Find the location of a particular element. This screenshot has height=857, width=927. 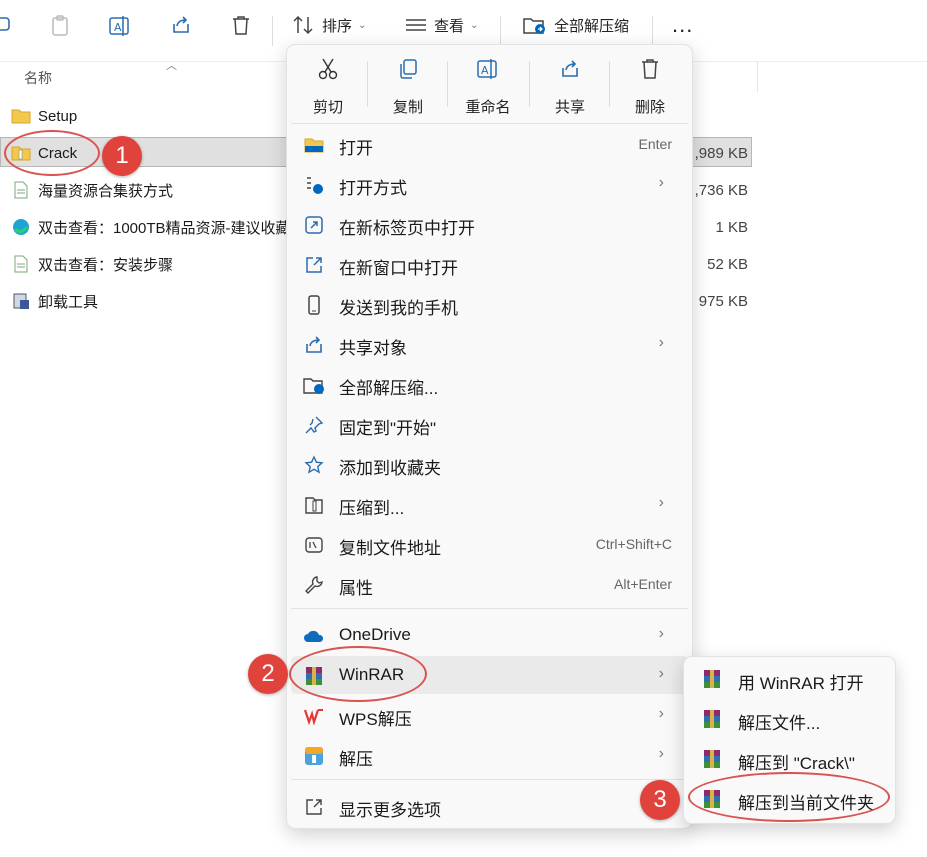

menu-item-label: 打开方式 is located at coordinates (373, 188).